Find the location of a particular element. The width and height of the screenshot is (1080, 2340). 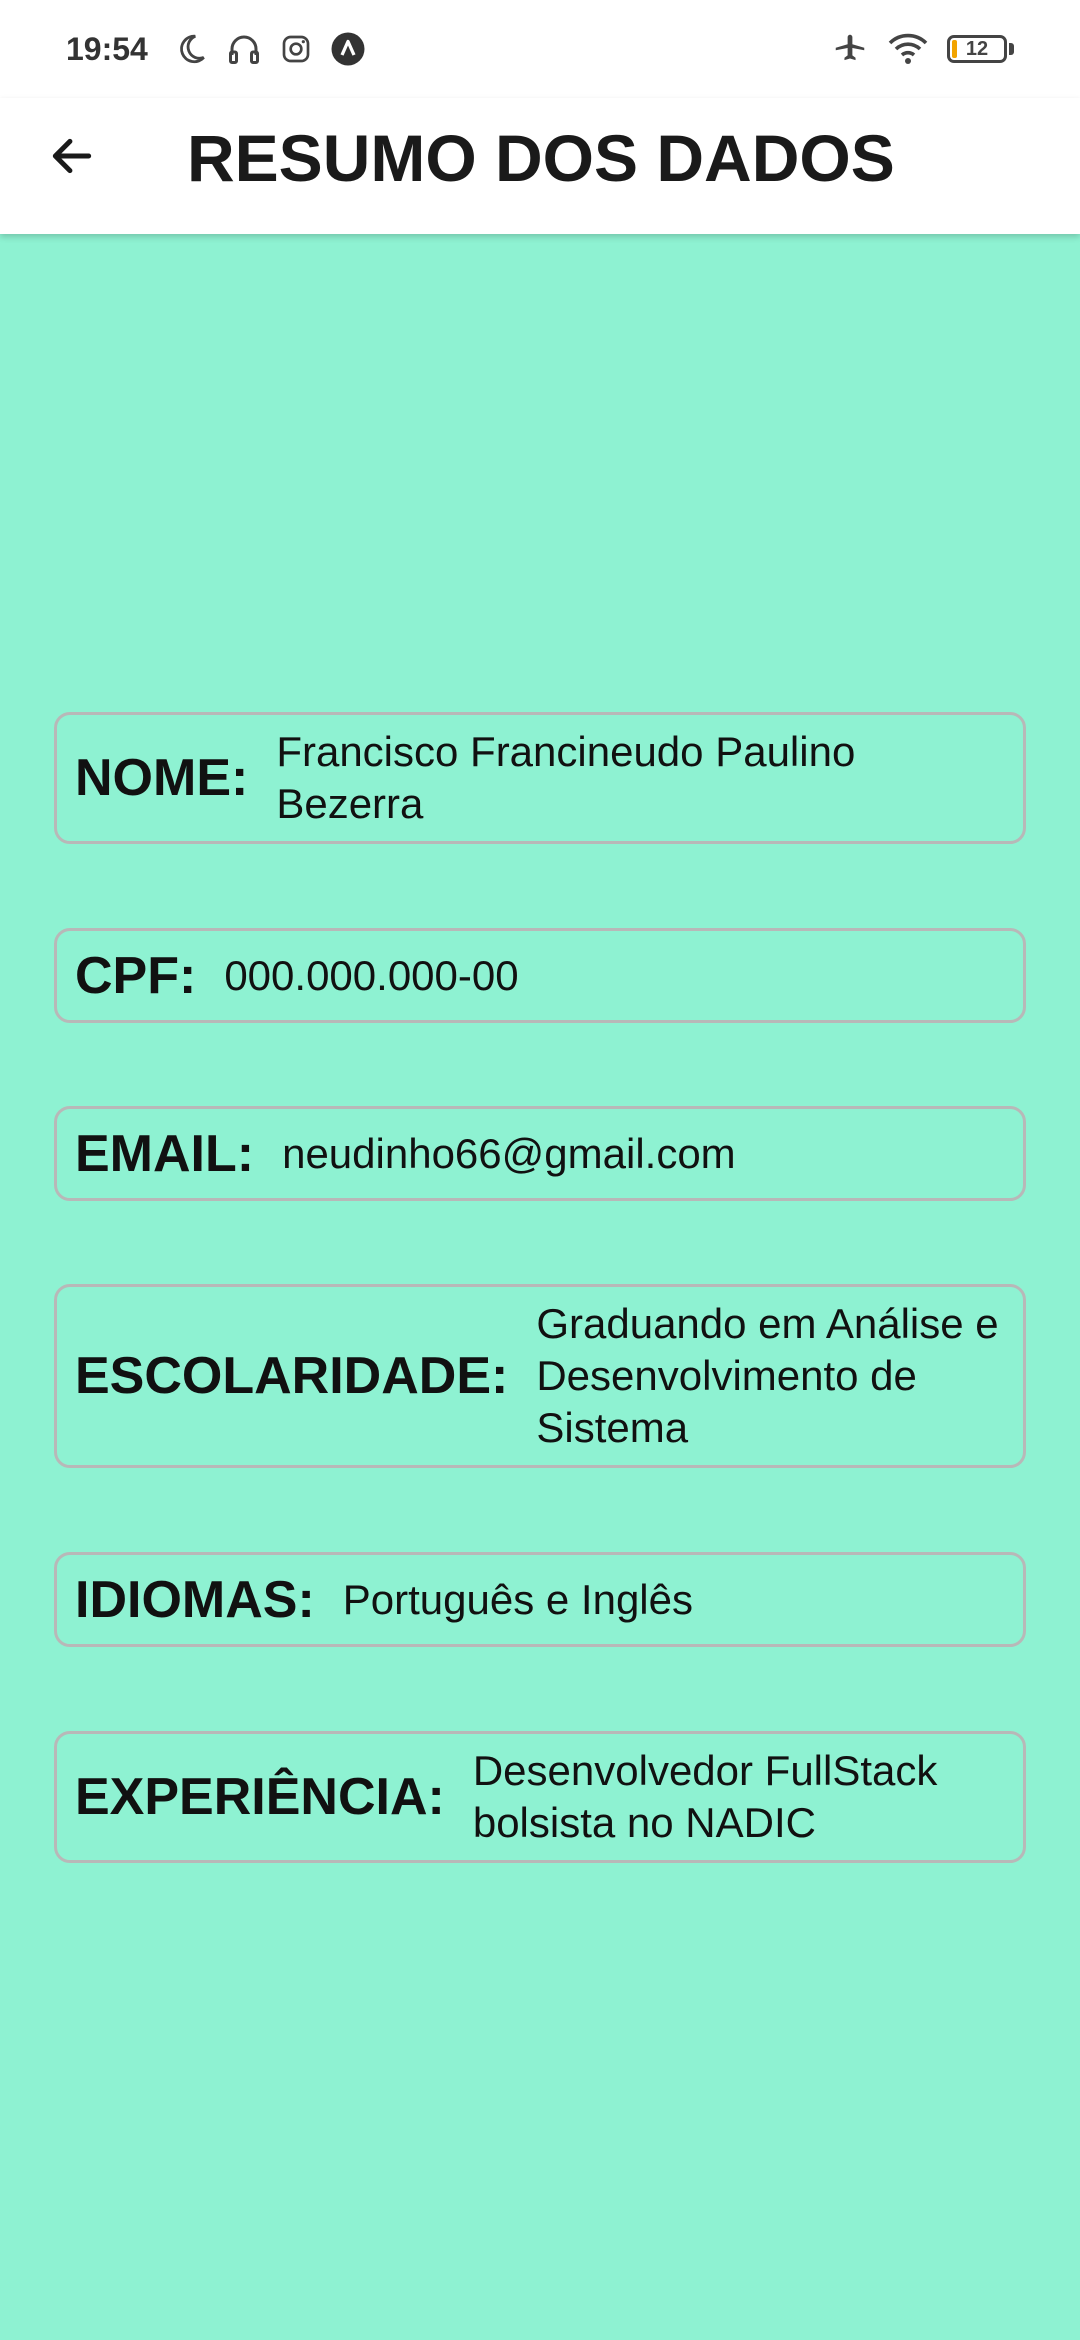

battery-body: 12 is located at coordinates (977, 49).